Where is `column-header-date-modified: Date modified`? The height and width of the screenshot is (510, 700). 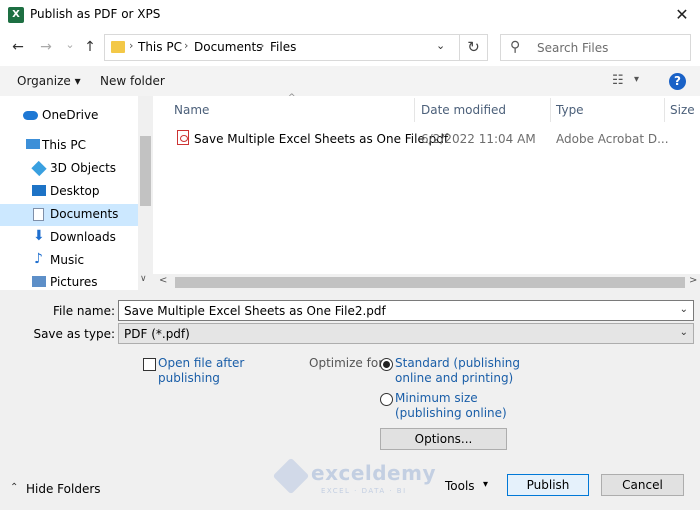
column-header-date-modified: Date modified is located at coordinates (463, 110).